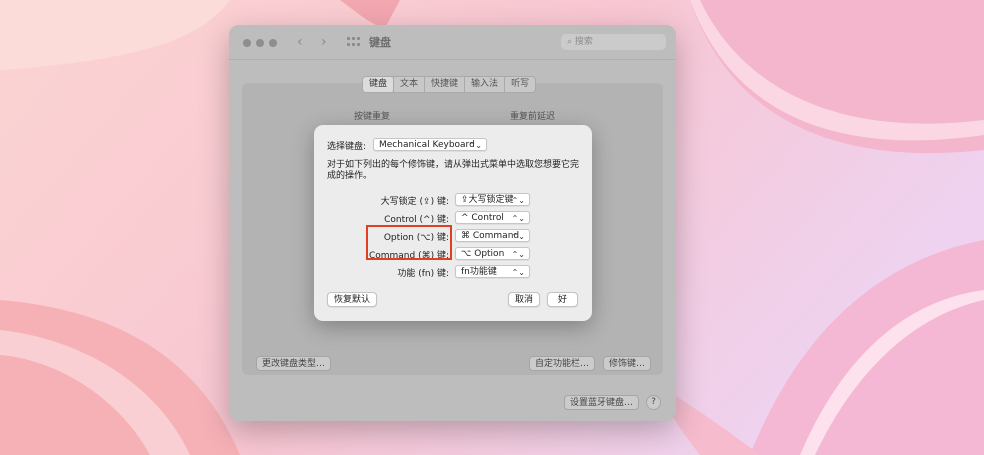 The image size is (984, 455). What do you see at coordinates (354, 42) in the screenshot?
I see `show-all-grid-icon` at bounding box center [354, 42].